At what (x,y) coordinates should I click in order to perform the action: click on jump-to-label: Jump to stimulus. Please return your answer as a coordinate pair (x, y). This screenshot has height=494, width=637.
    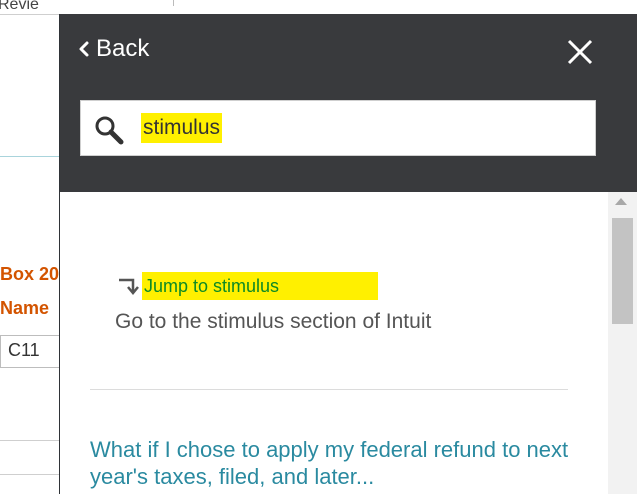
    Looking at the image, I should click on (260, 286).